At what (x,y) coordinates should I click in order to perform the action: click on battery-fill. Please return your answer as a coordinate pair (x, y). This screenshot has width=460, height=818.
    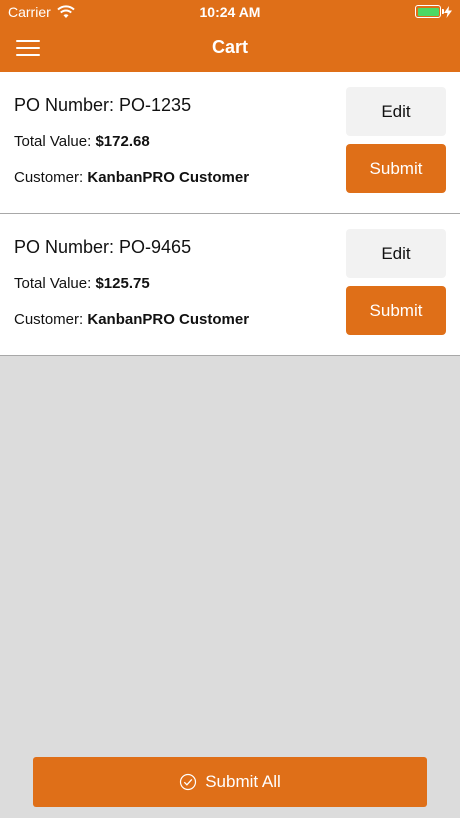
    Looking at the image, I should click on (428, 11).